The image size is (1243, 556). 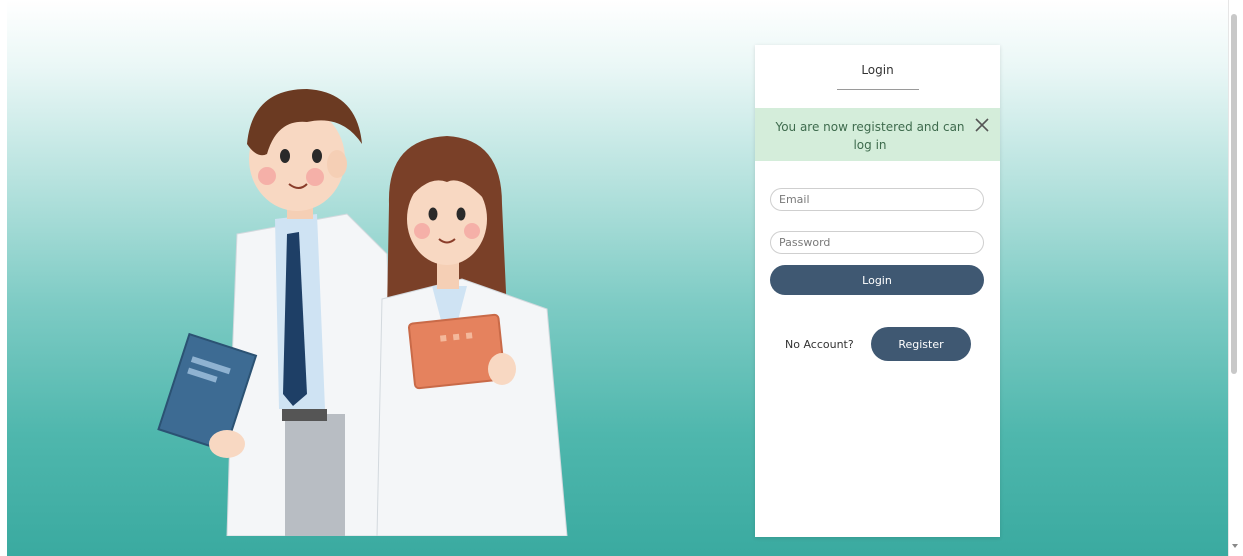 I want to click on login-tab-title: Login, so click(x=877, y=70).